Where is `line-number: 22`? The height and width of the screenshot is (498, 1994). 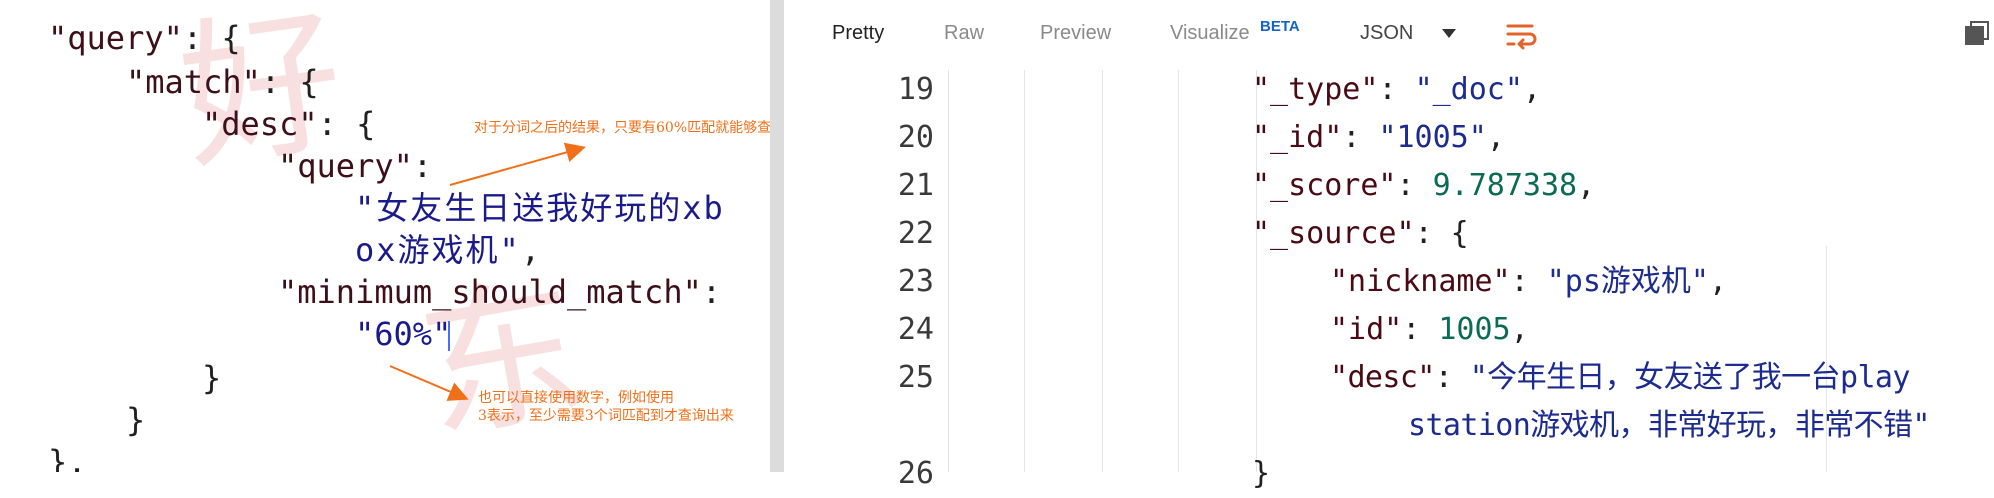
line-number: 22 is located at coordinates (915, 233).